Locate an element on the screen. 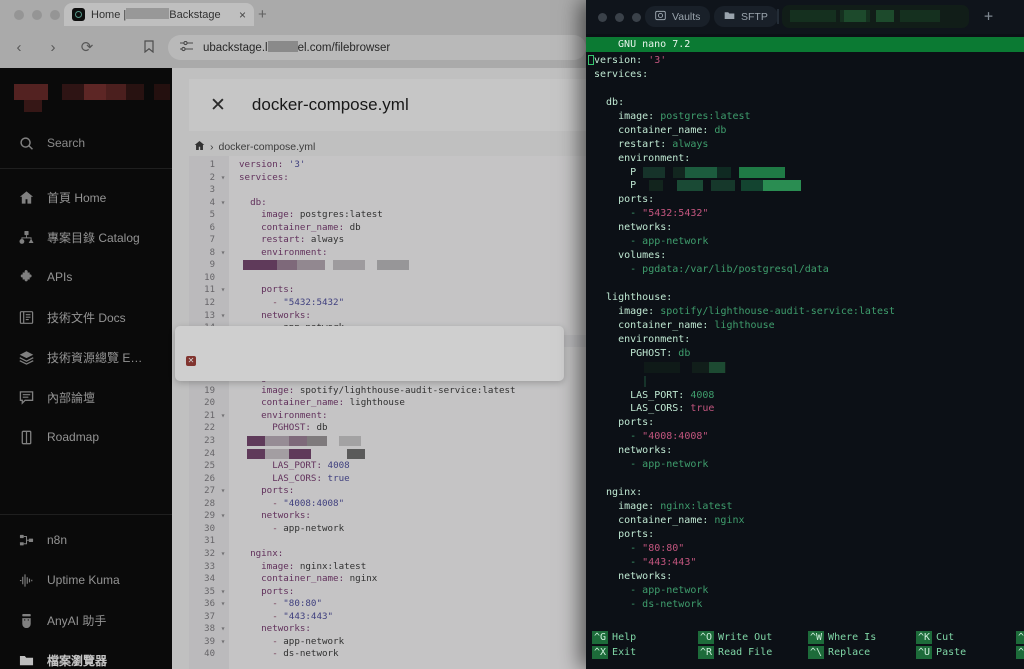 The height and width of the screenshot is (669, 1024). sidebar-item-roadmap: Roadmap is located at coordinates (86, 437).